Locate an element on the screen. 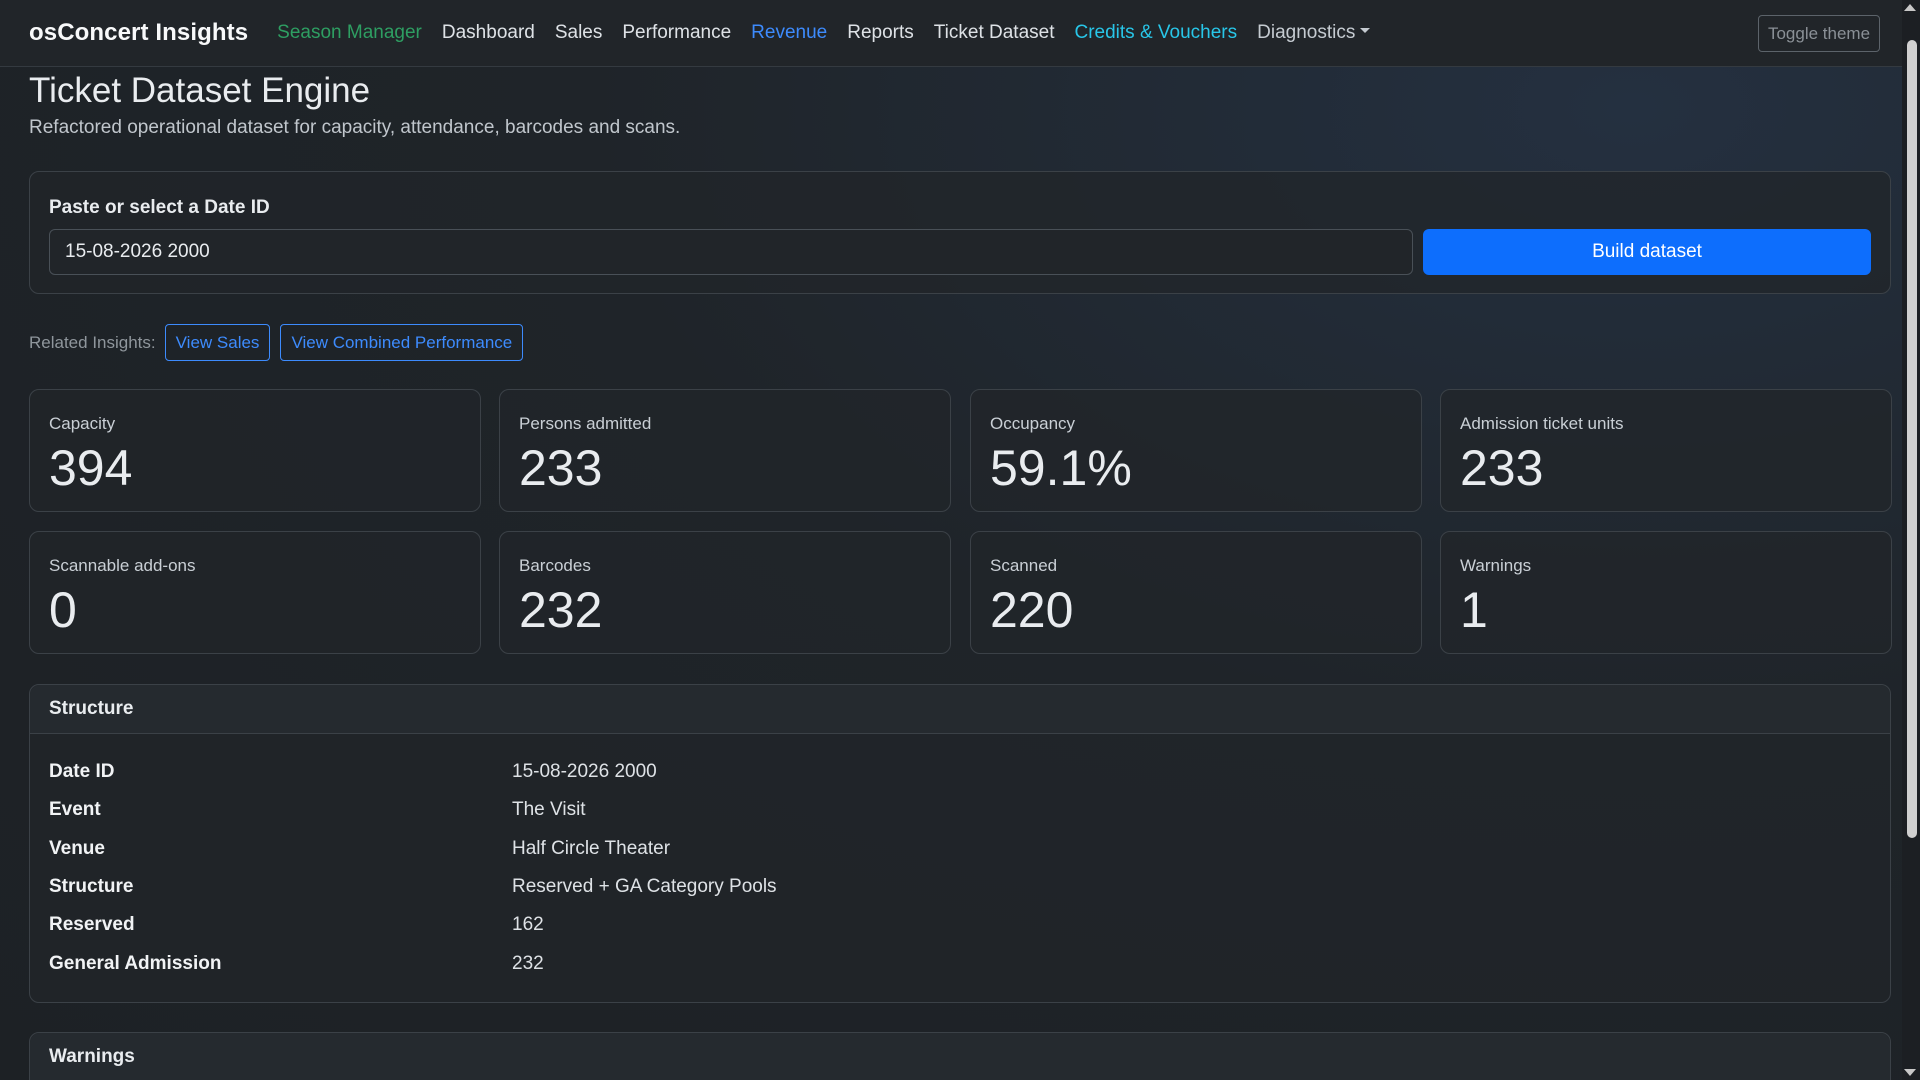 Image resolution: width=1920 pixels, height=1080 pixels. metric-card-warnings: Warnings 1 is located at coordinates (1666, 592).